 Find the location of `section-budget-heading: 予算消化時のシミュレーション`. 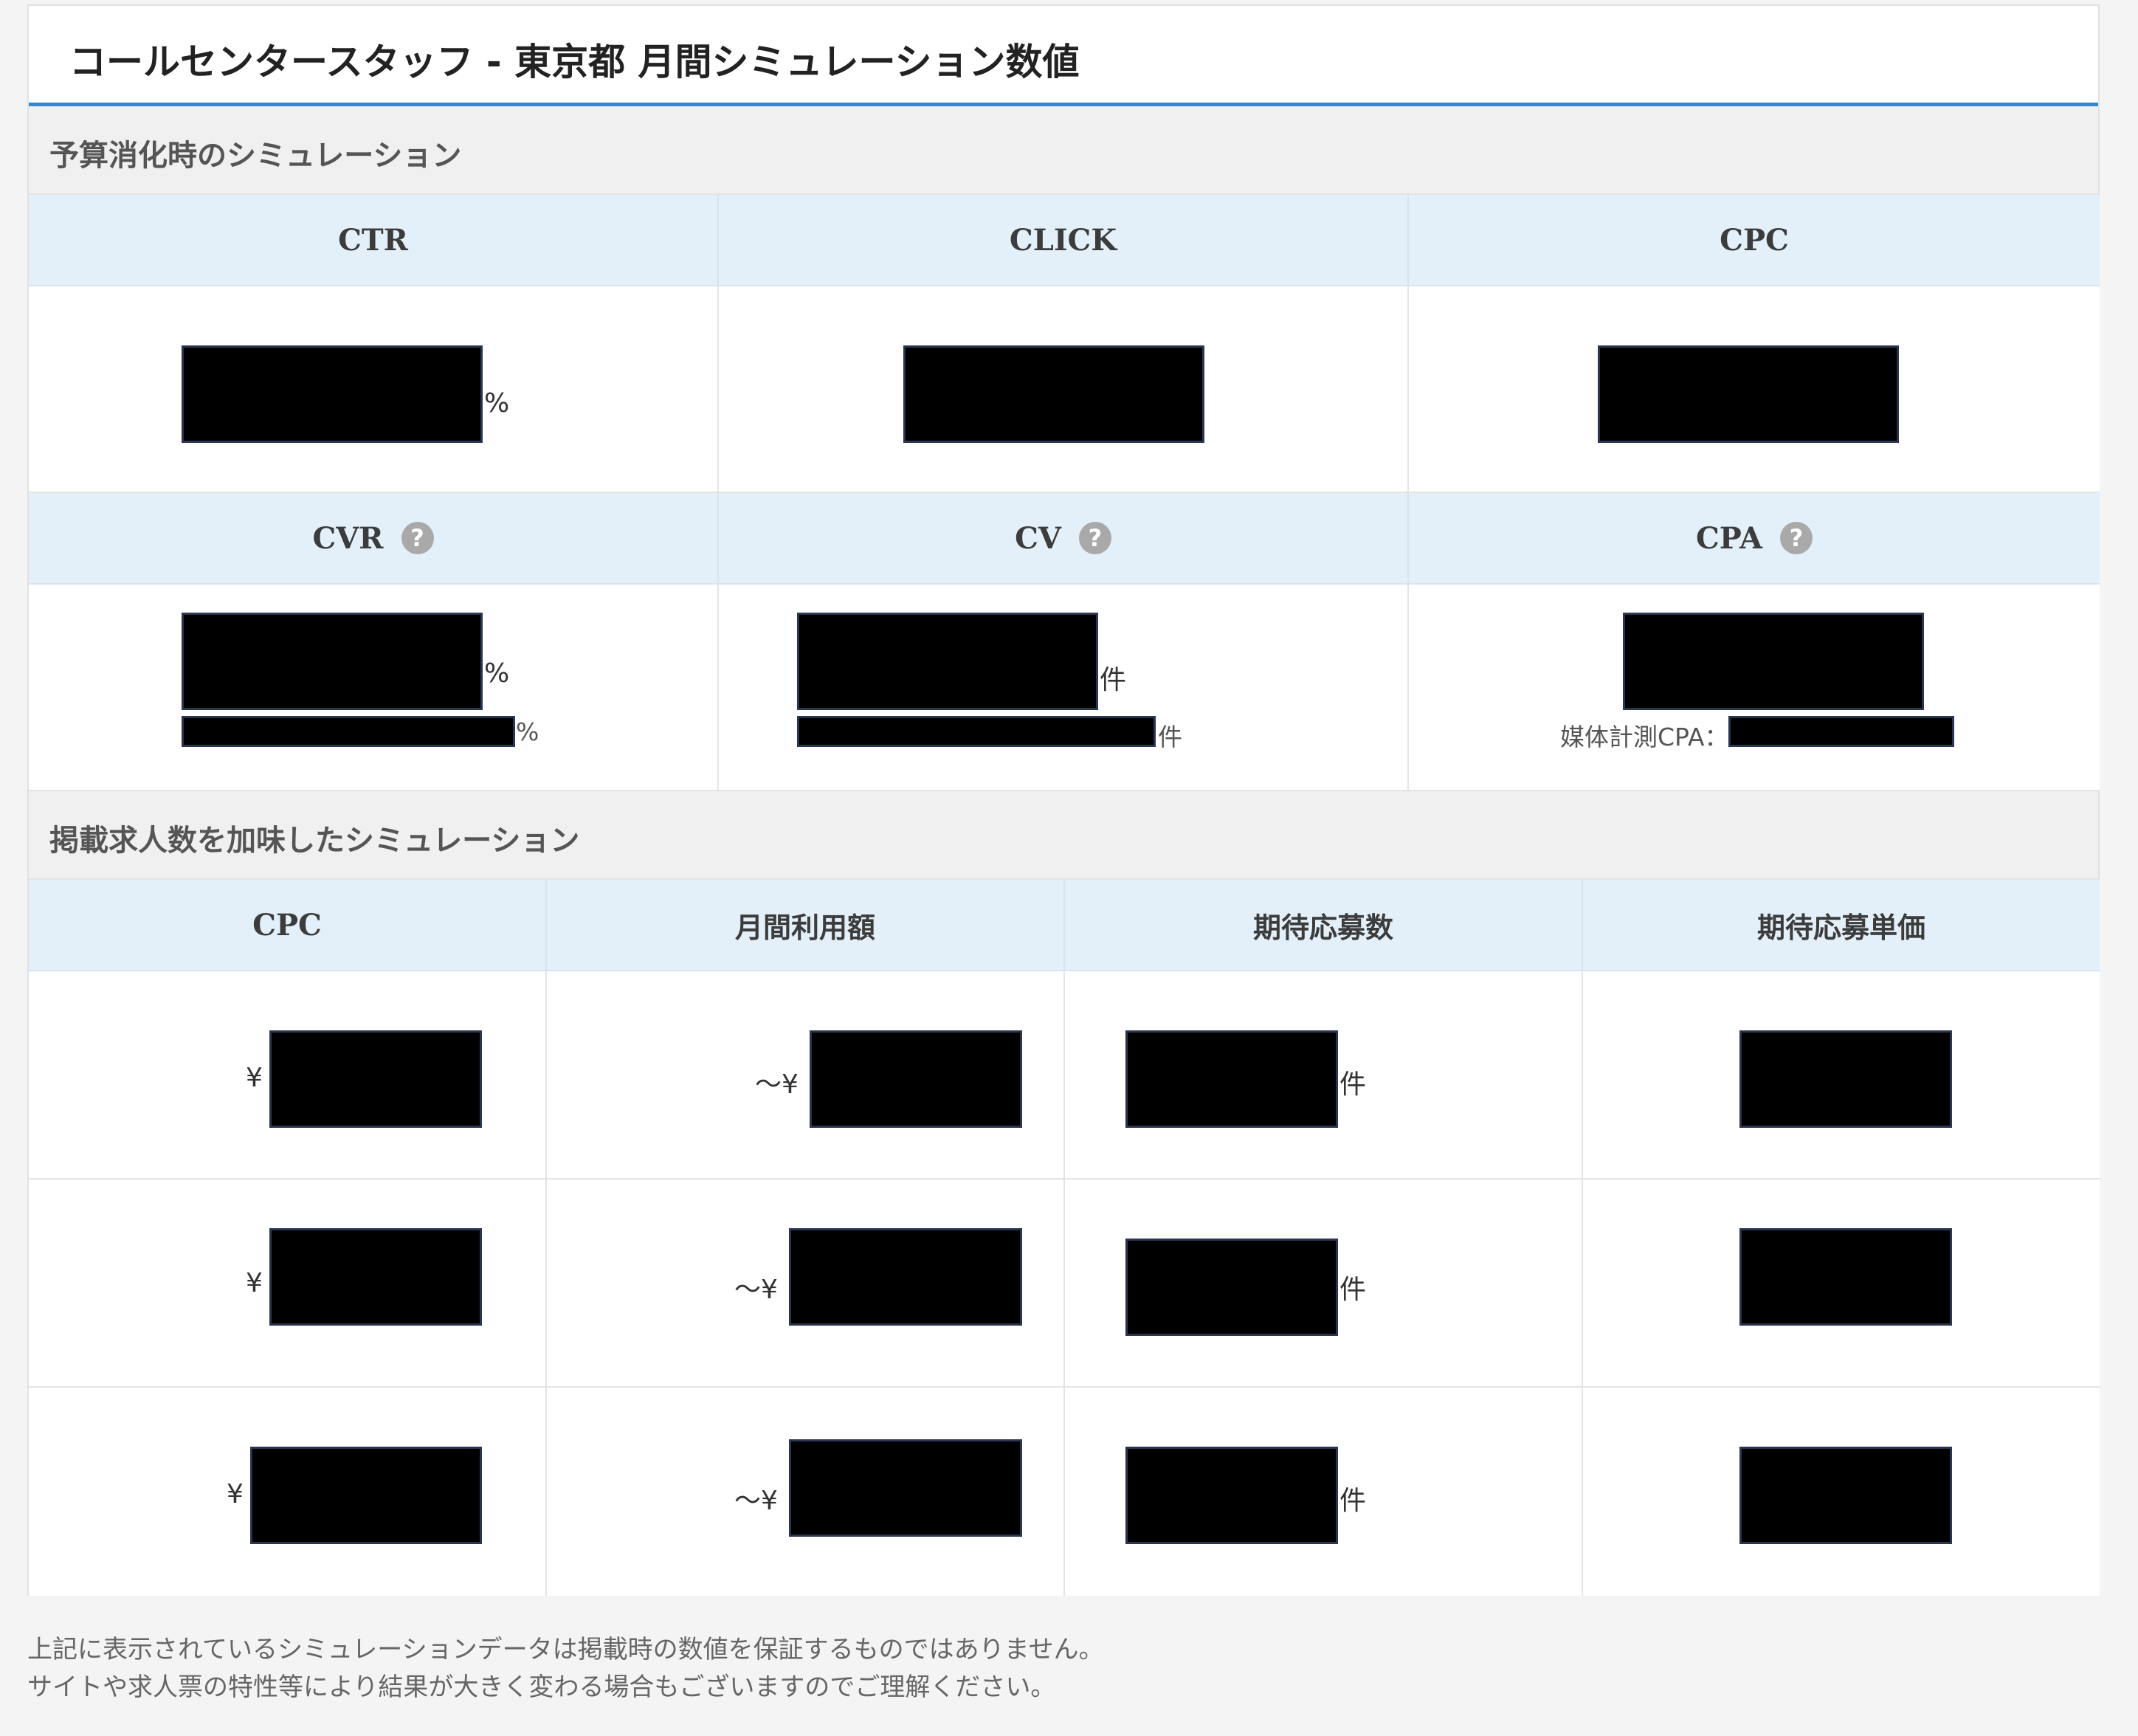

section-budget-heading: 予算消化時のシミュレーション is located at coordinates (1063, 150).